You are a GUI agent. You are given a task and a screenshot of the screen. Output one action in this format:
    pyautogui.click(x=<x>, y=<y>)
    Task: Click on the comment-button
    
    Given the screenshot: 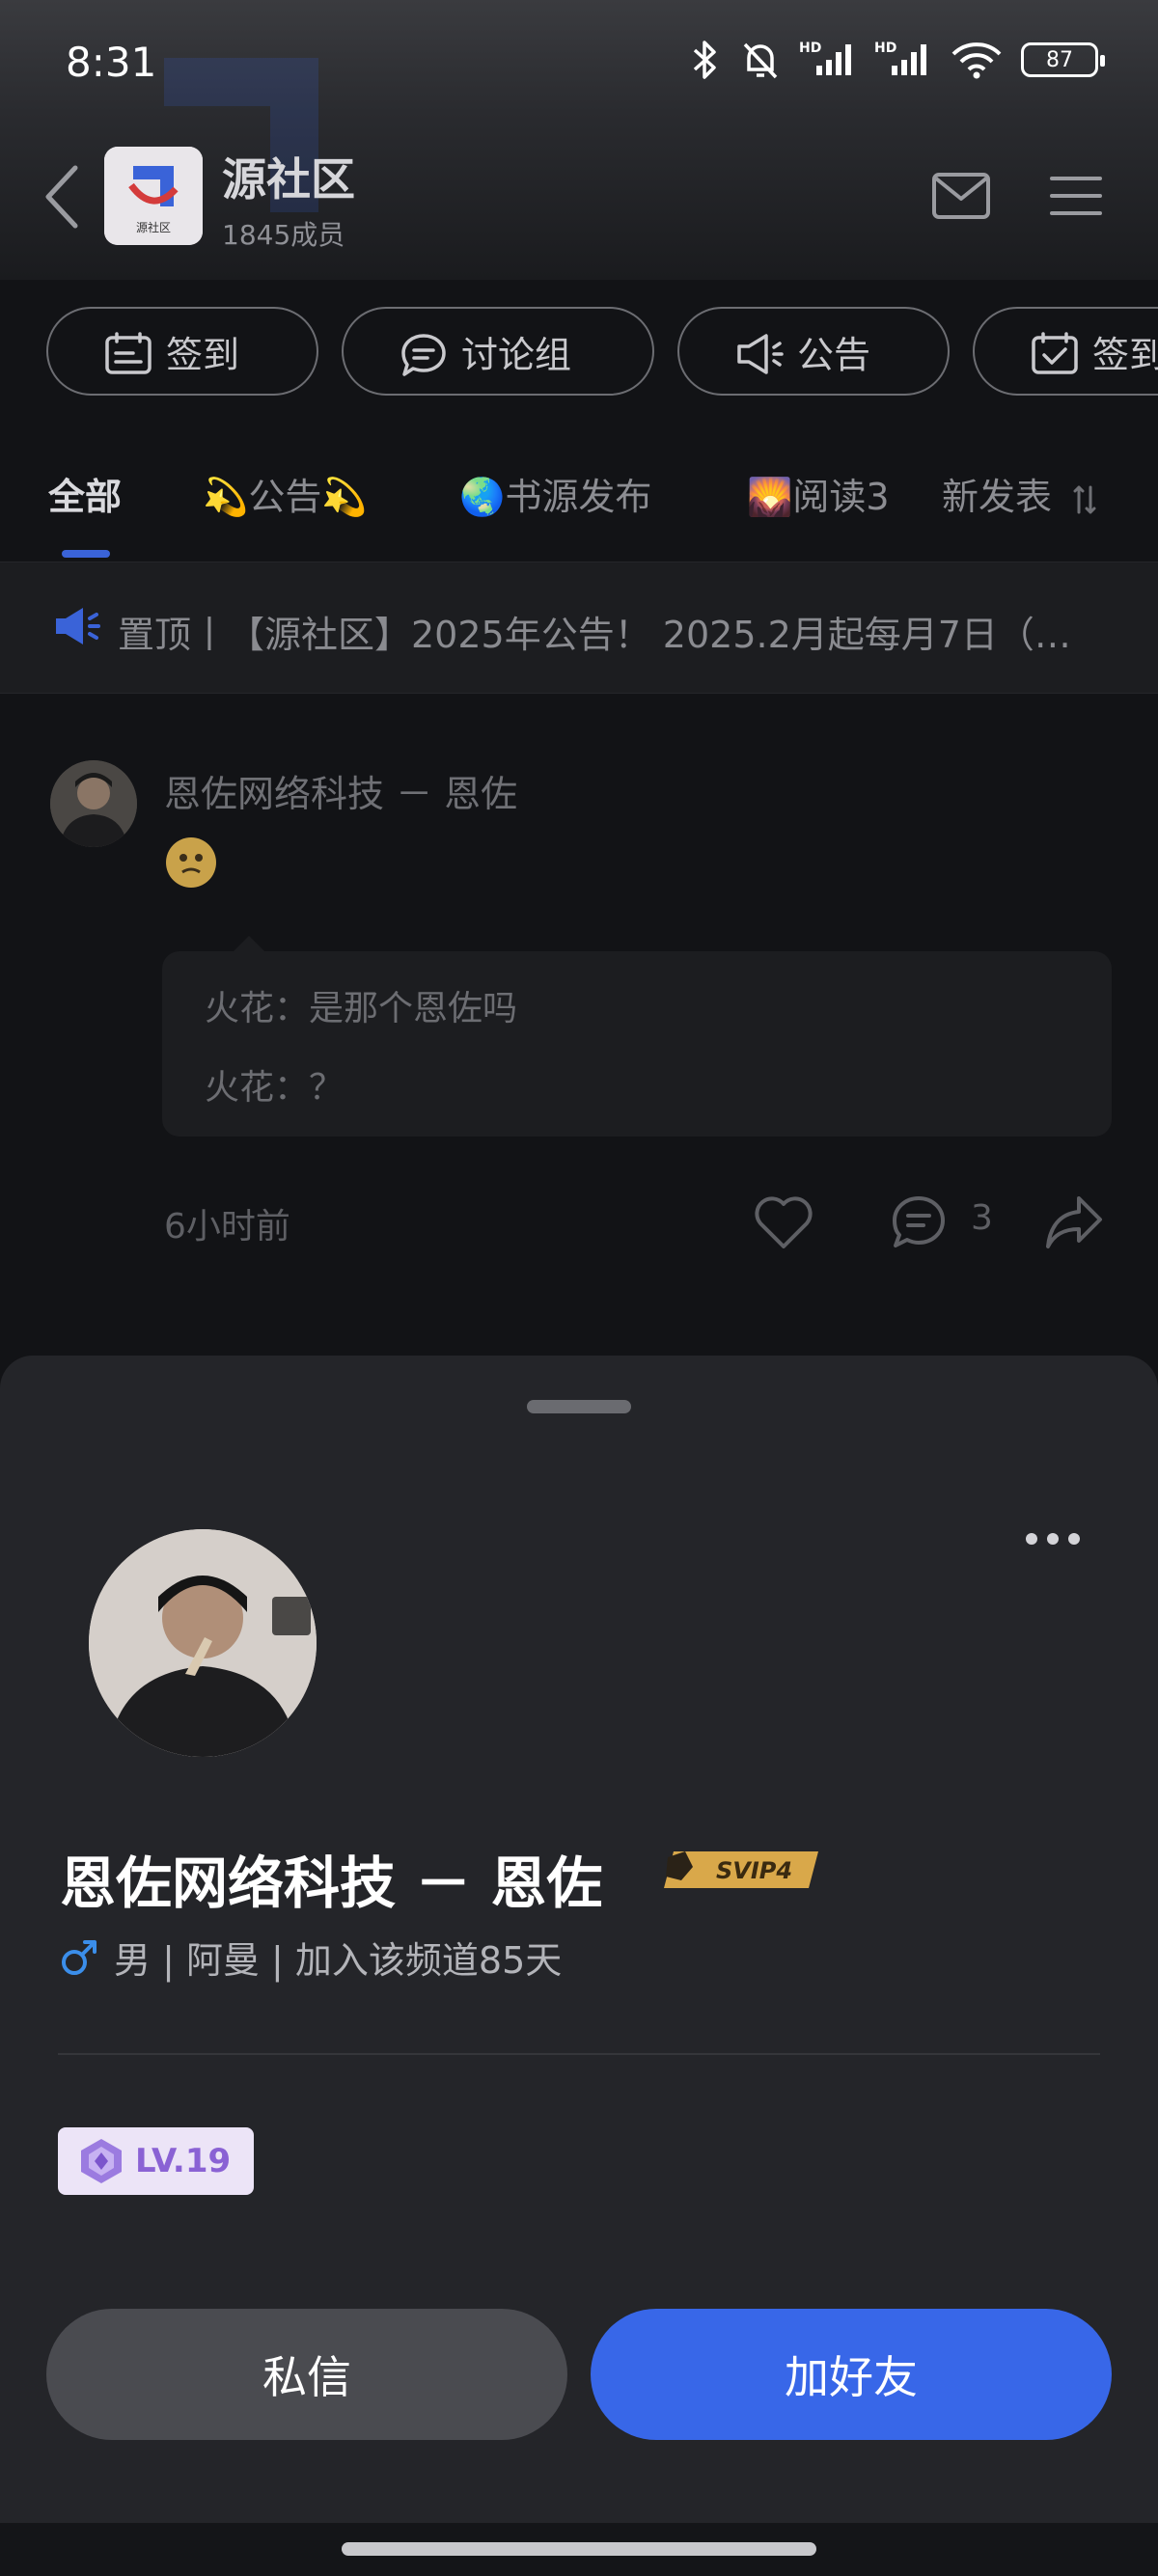 What is the action you would take?
    pyautogui.click(x=919, y=1222)
    